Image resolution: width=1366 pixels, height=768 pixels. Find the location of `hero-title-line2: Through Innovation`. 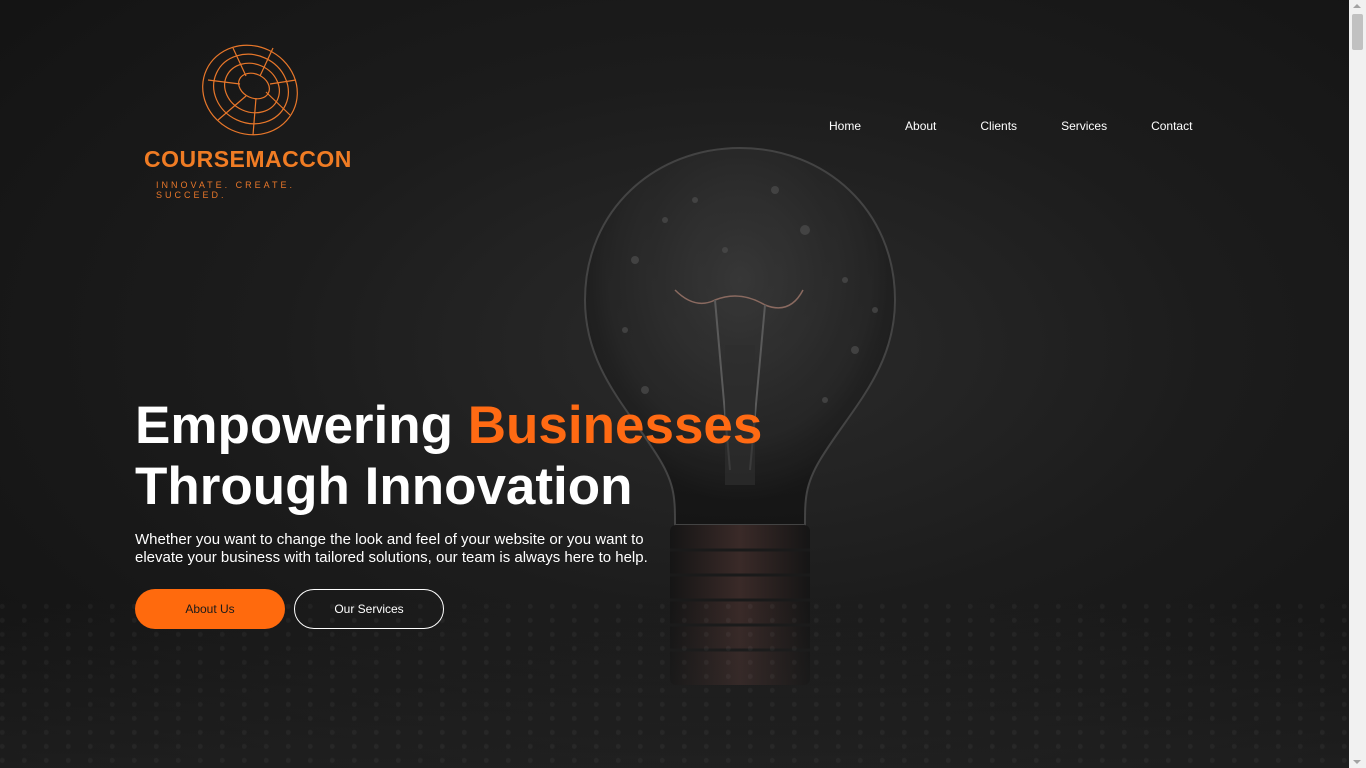

hero-title-line2: Through Innovation is located at coordinates (384, 486).